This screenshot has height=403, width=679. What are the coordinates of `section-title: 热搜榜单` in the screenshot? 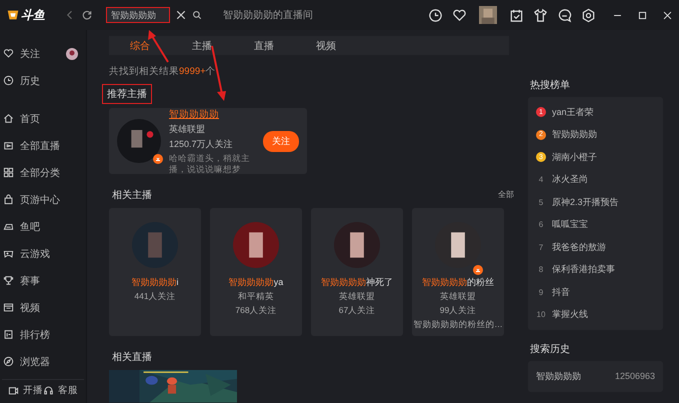 It's located at (550, 85).